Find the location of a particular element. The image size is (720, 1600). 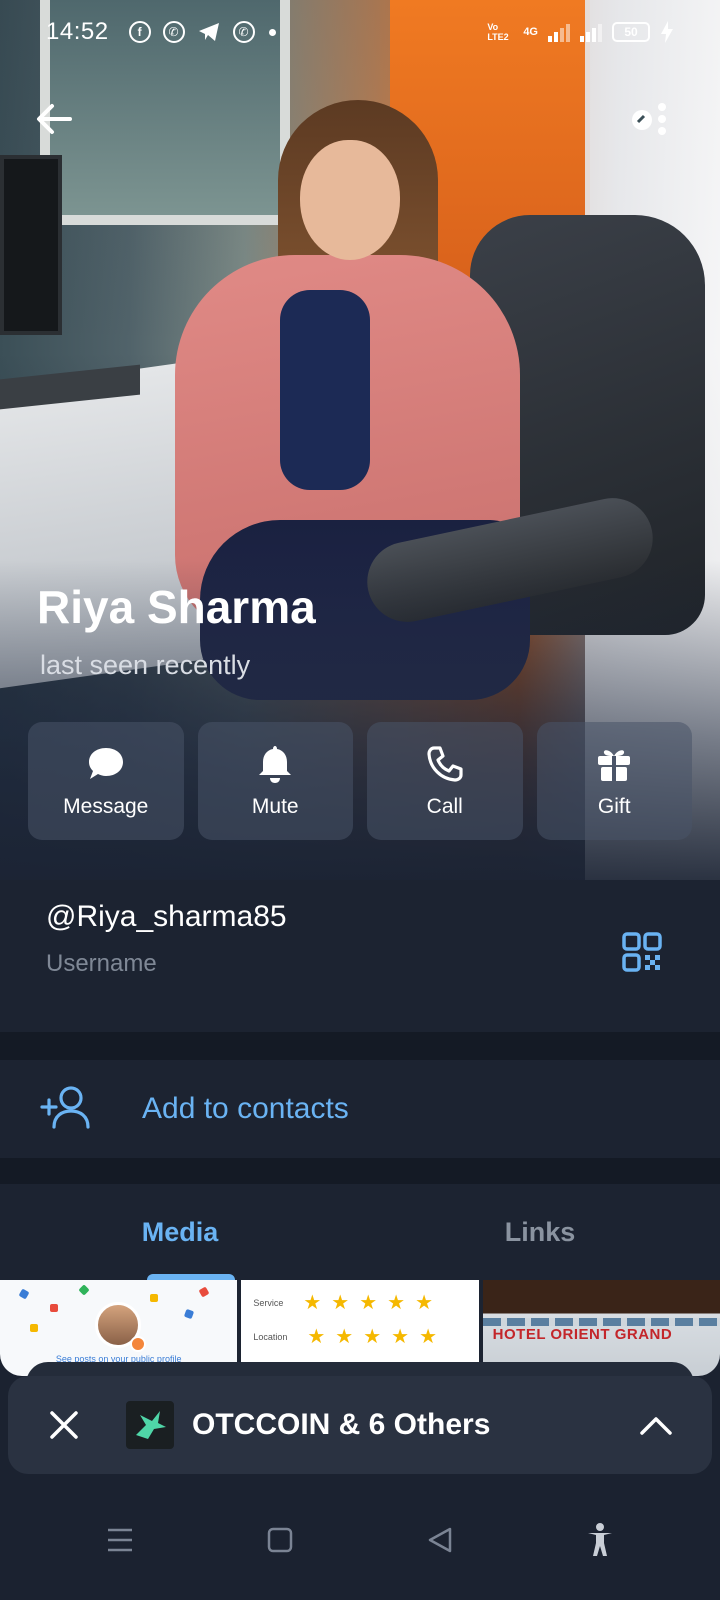

bell-icon is located at coordinates (275, 764).